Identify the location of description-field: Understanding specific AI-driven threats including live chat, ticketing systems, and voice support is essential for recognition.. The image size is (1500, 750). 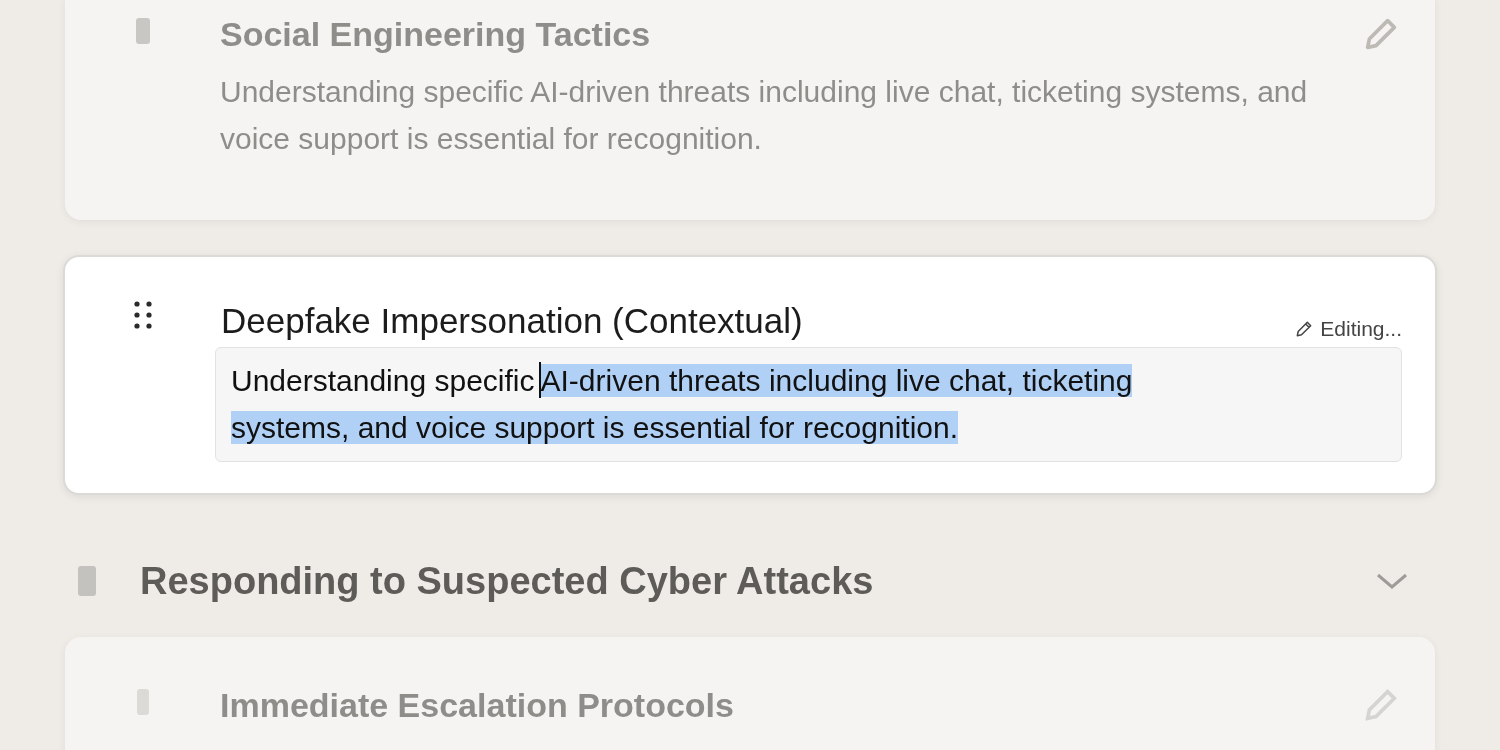
(808, 404).